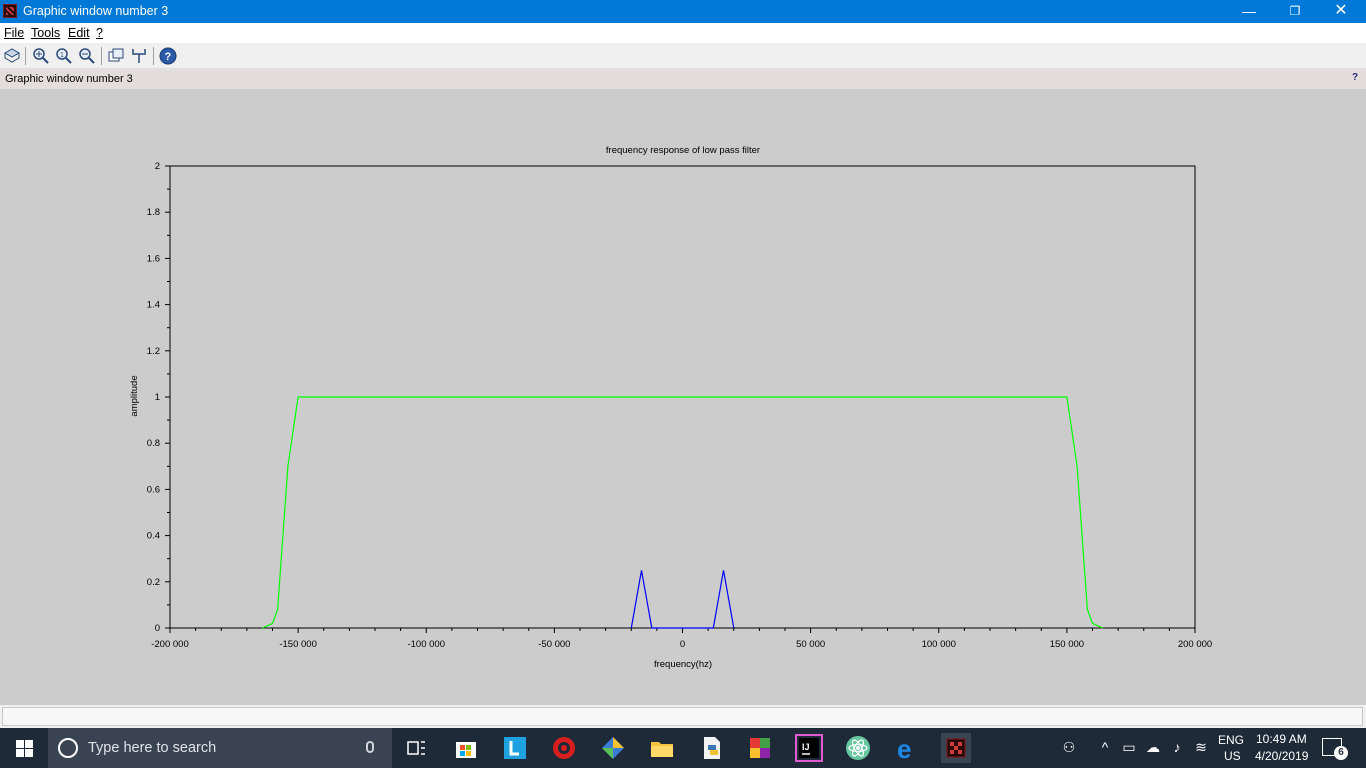 The height and width of the screenshot is (768, 1366). I want to click on y-tick-label: 1.6, so click(153, 258).